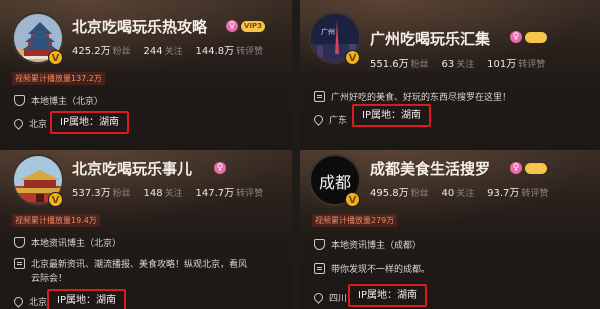  I want to click on description-row: 广州好吃的美食、好玩的东西尽搜罗在这里！, so click(412, 96).